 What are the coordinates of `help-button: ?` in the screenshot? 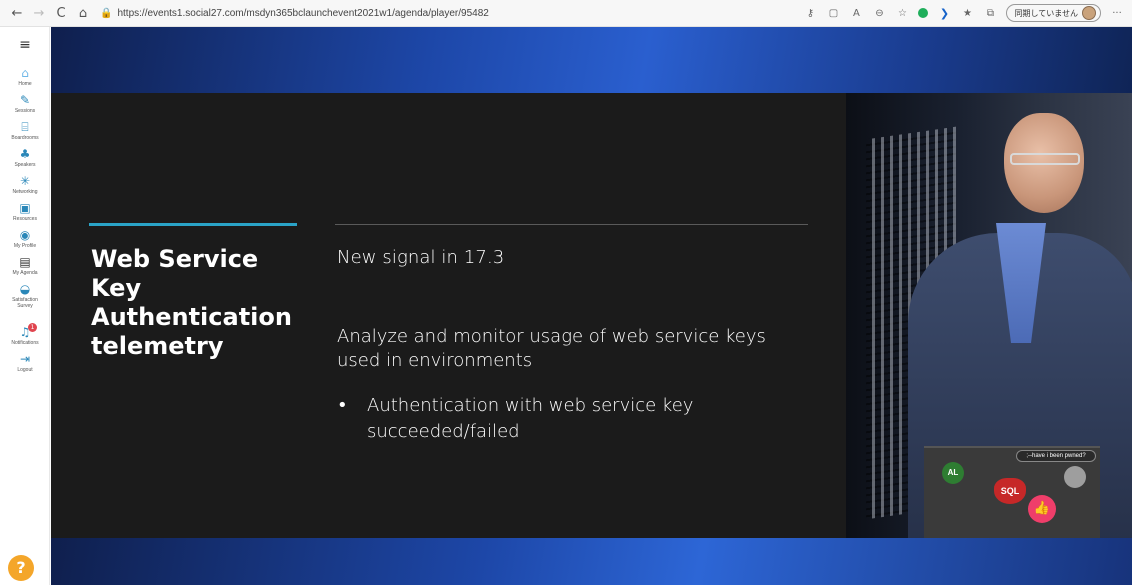 It's located at (21, 568).